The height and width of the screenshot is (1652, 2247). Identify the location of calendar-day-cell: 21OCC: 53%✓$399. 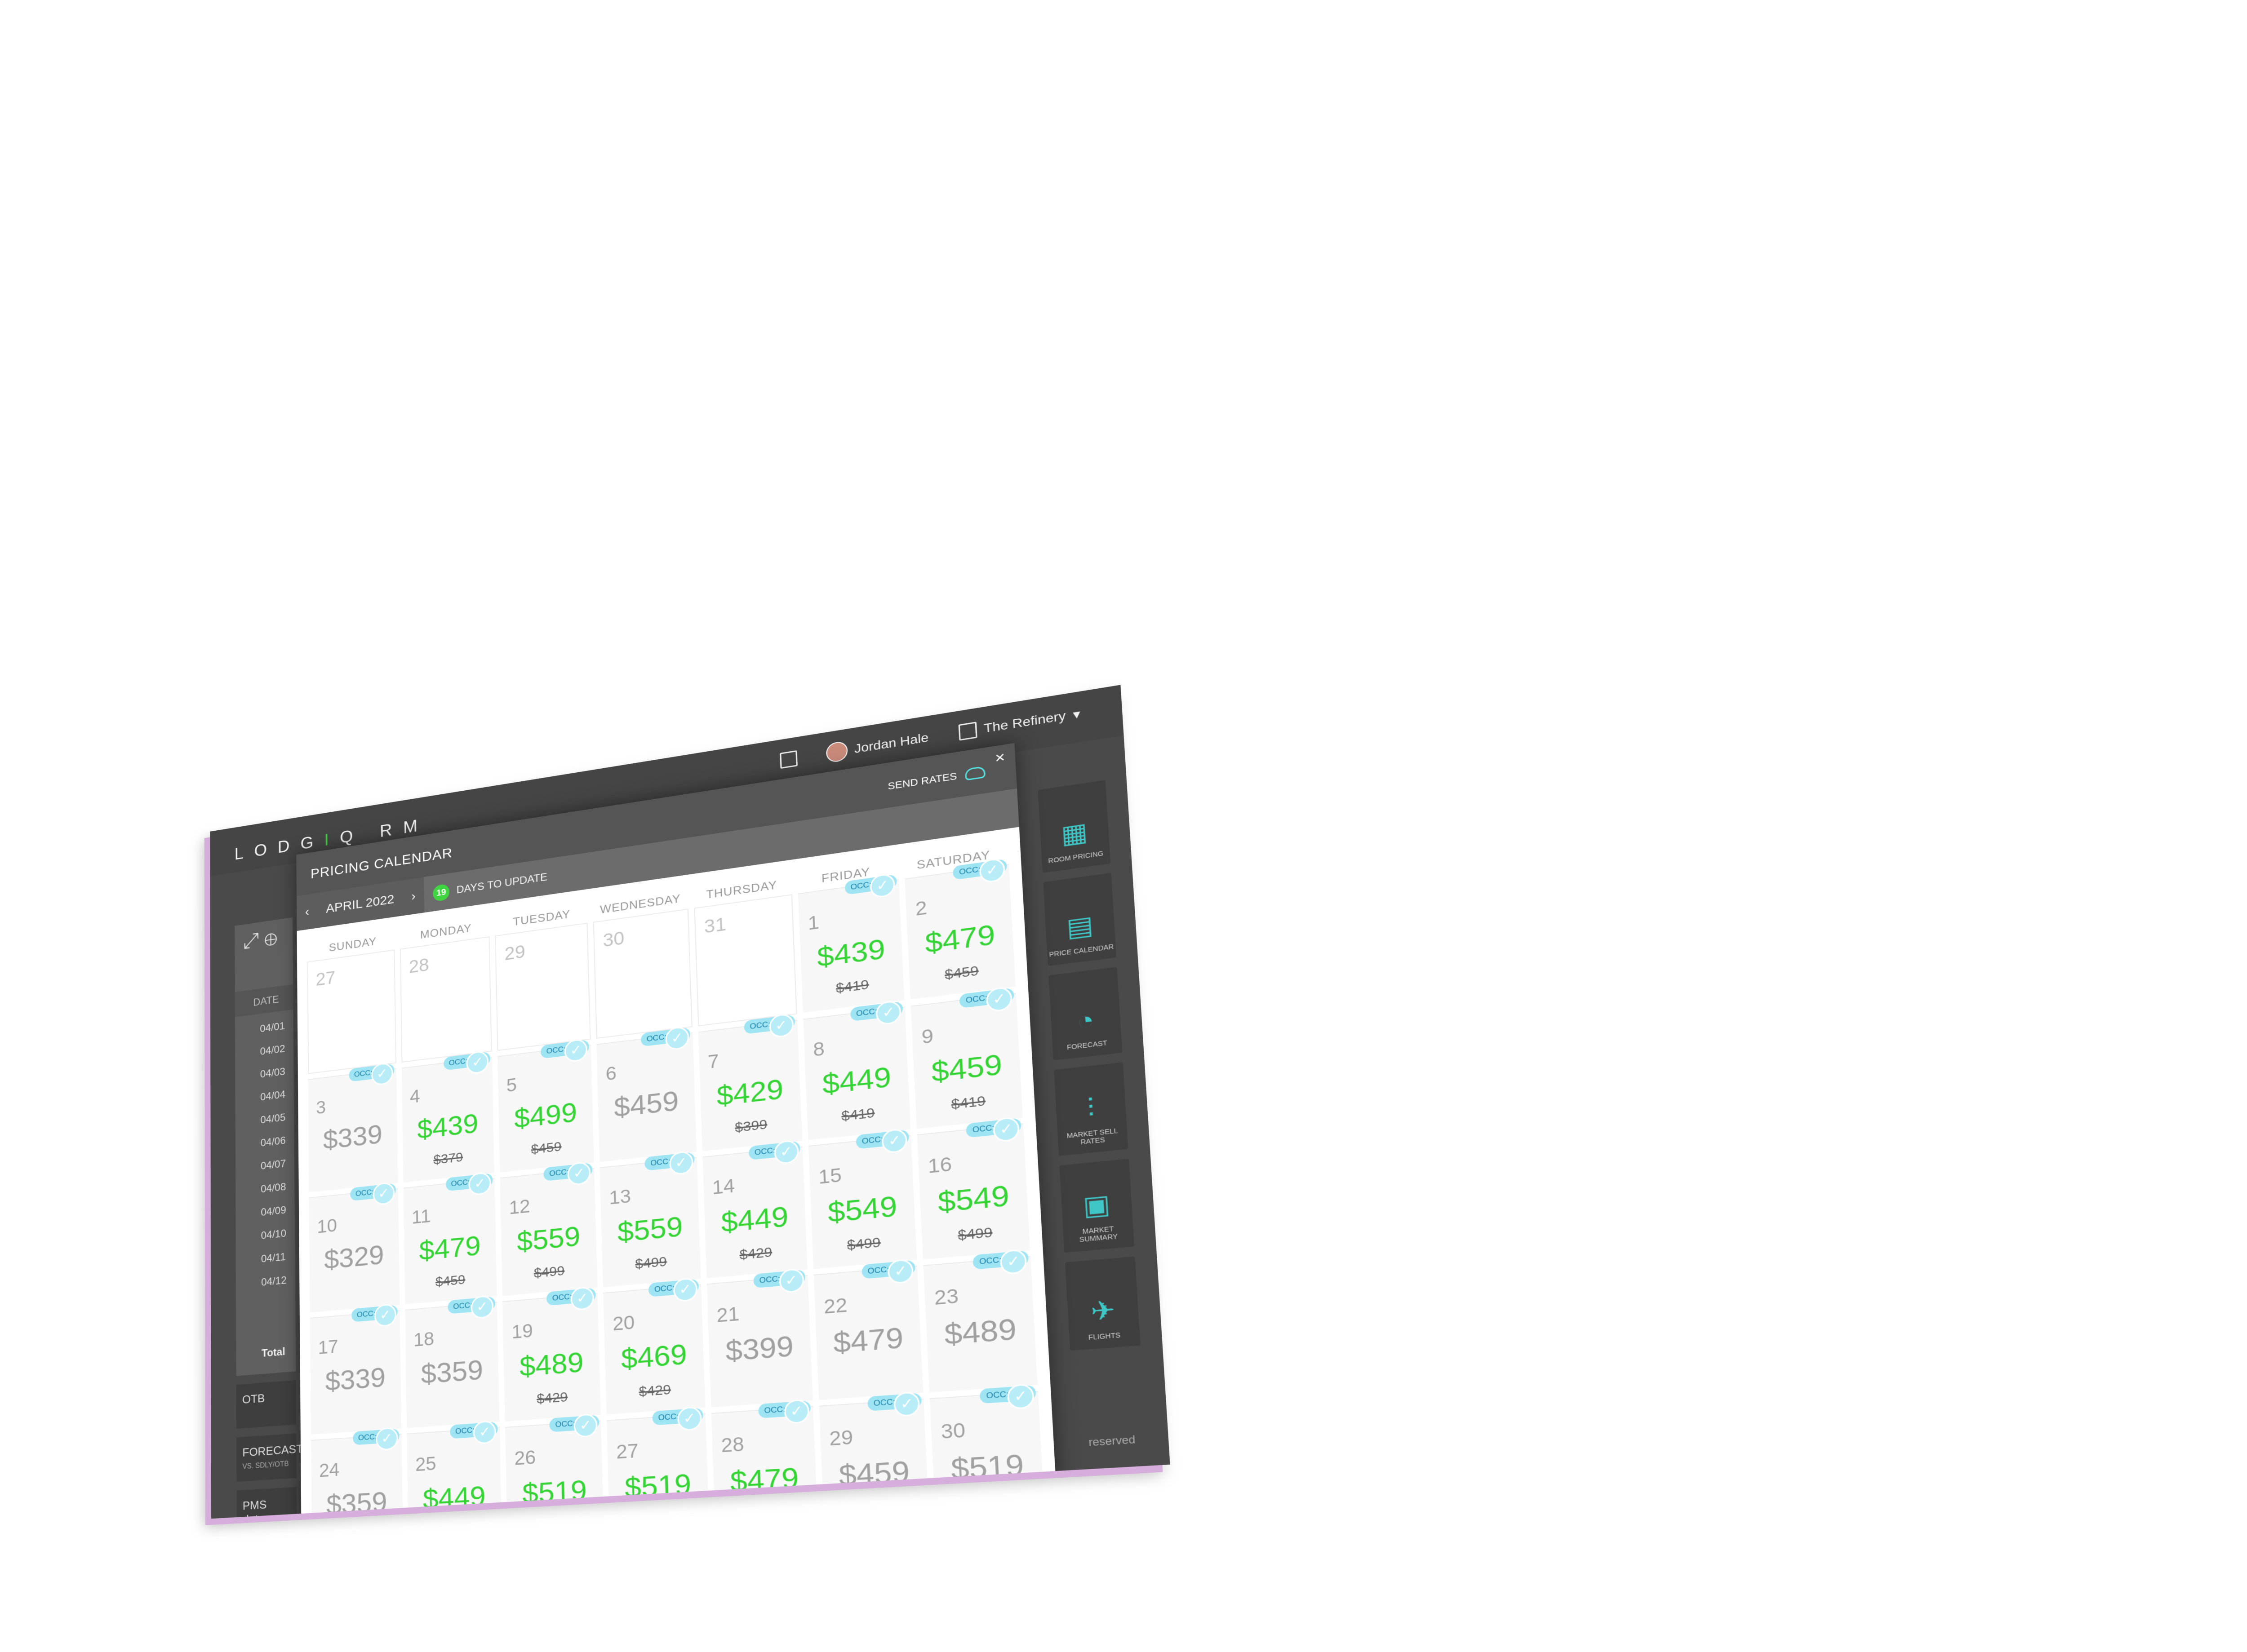
(760, 1338).